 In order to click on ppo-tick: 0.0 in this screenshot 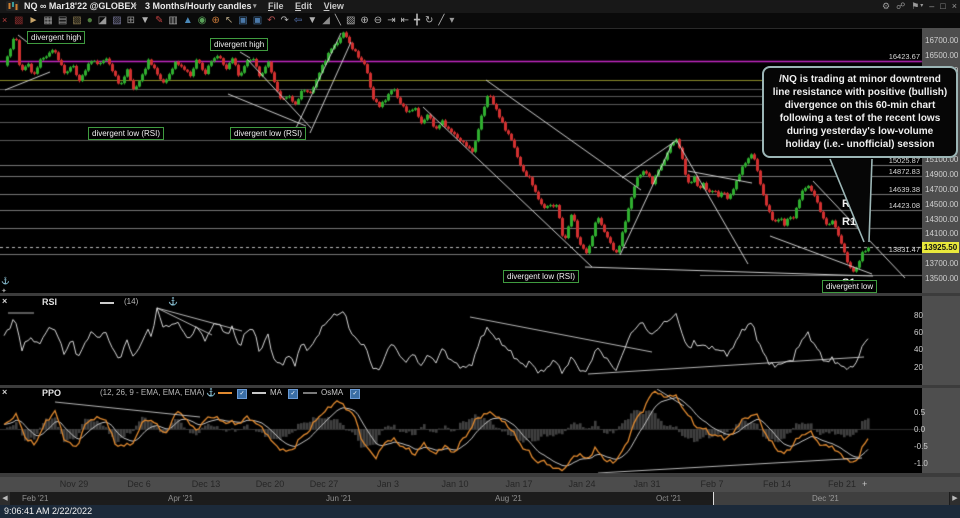, I will do `click(920, 429)`.